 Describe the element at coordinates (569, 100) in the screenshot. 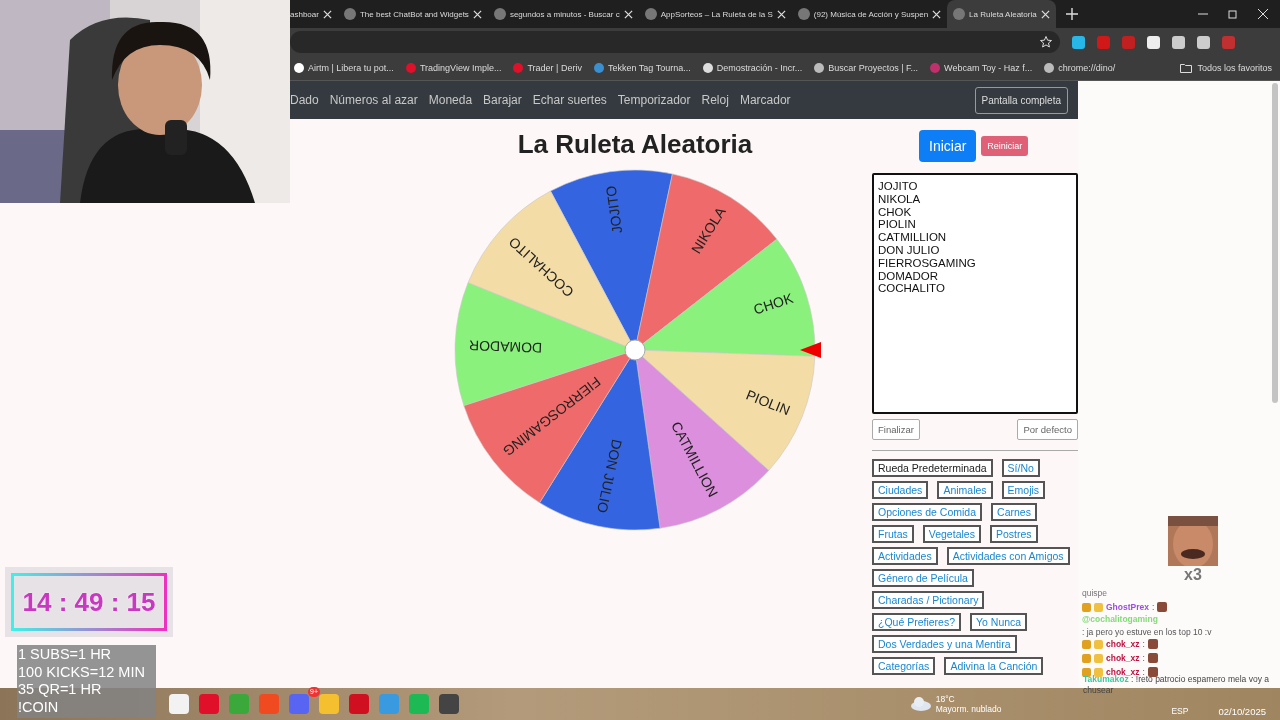

I see `nav-link: Echar suertes` at that location.